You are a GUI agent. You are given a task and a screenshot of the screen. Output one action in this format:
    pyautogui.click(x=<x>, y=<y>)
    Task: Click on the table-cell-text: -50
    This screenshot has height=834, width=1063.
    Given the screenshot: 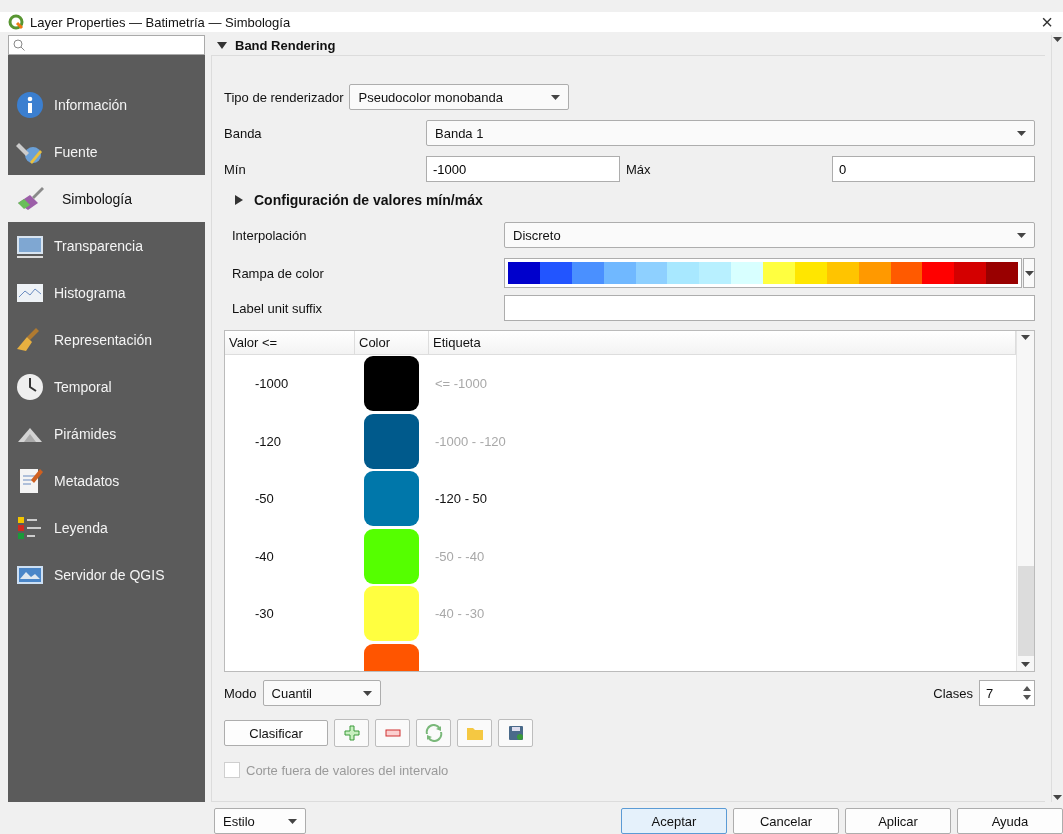 What is the action you would take?
    pyautogui.click(x=264, y=499)
    